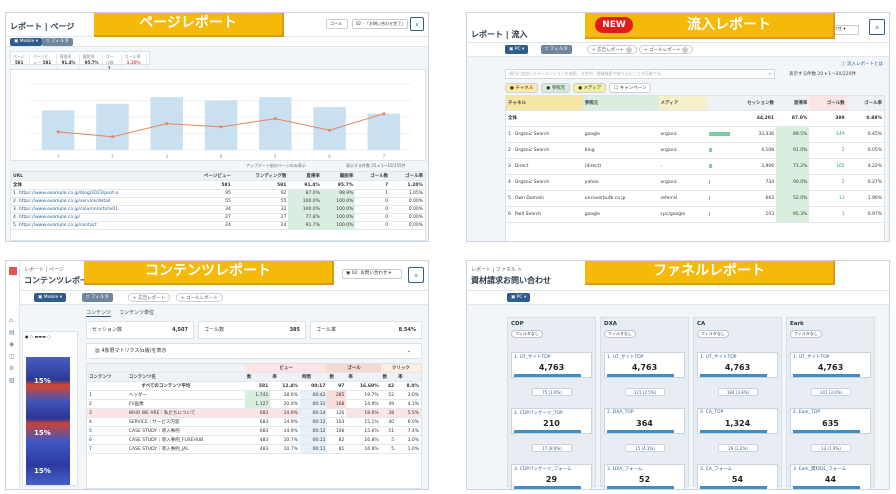  Describe the element at coordinates (136, 313) in the screenshot. I see `tab-content-unit: コンテンツ単位` at that location.